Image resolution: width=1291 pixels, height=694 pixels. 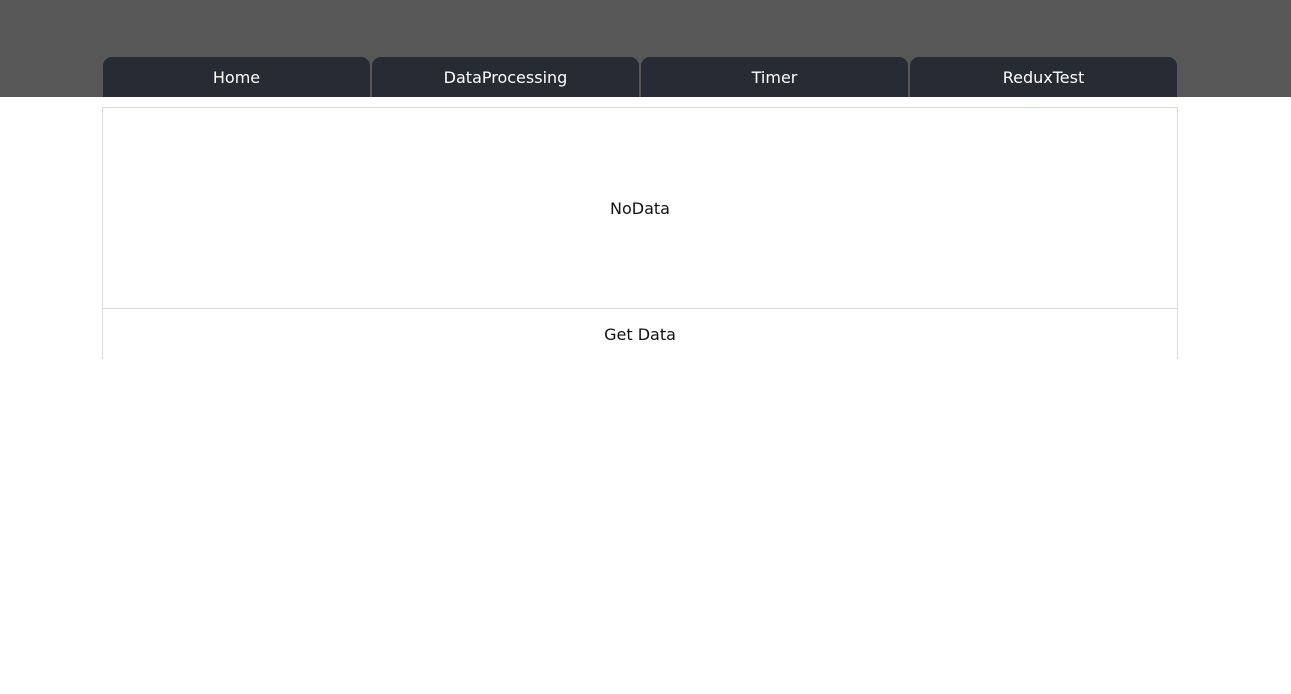 I want to click on tab-reduxtest: ReduxTest, so click(x=1043, y=77).